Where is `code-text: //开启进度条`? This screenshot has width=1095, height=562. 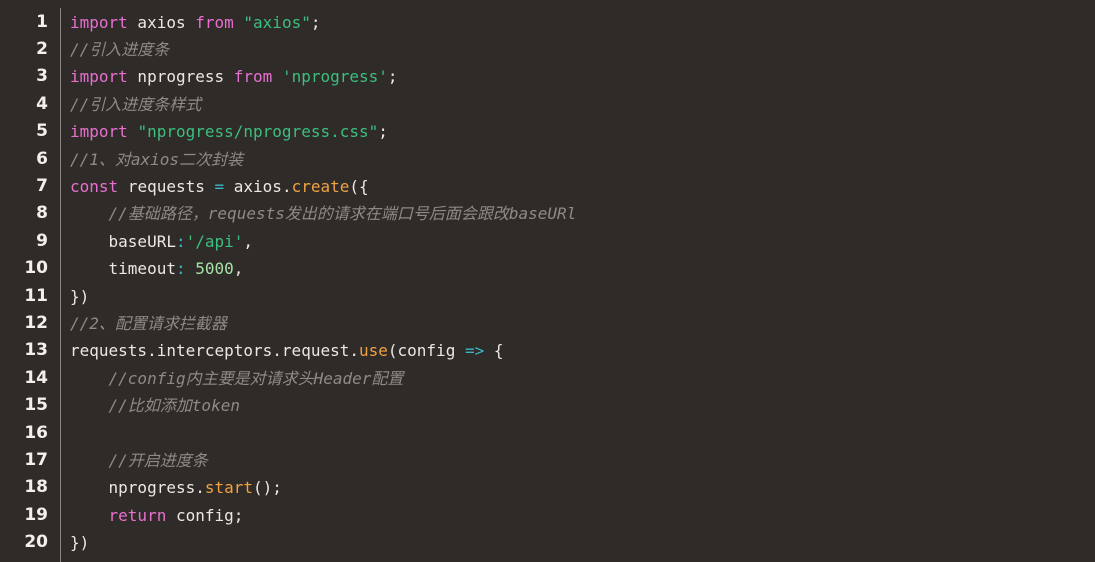
code-text: //开启进度条 is located at coordinates (139, 460).